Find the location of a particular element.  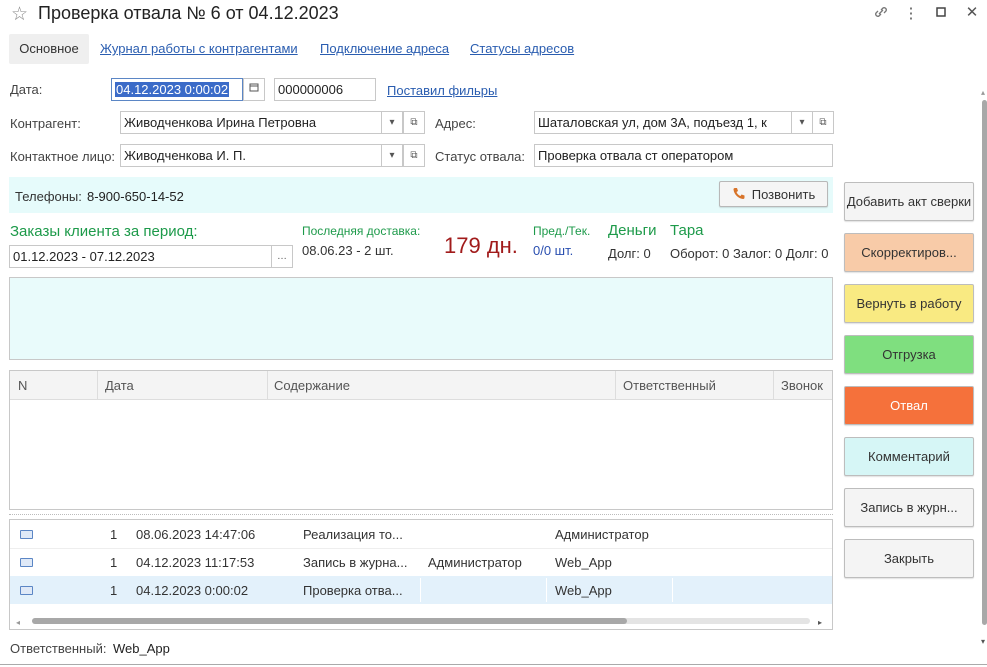

comment-area is located at coordinates (421, 318).